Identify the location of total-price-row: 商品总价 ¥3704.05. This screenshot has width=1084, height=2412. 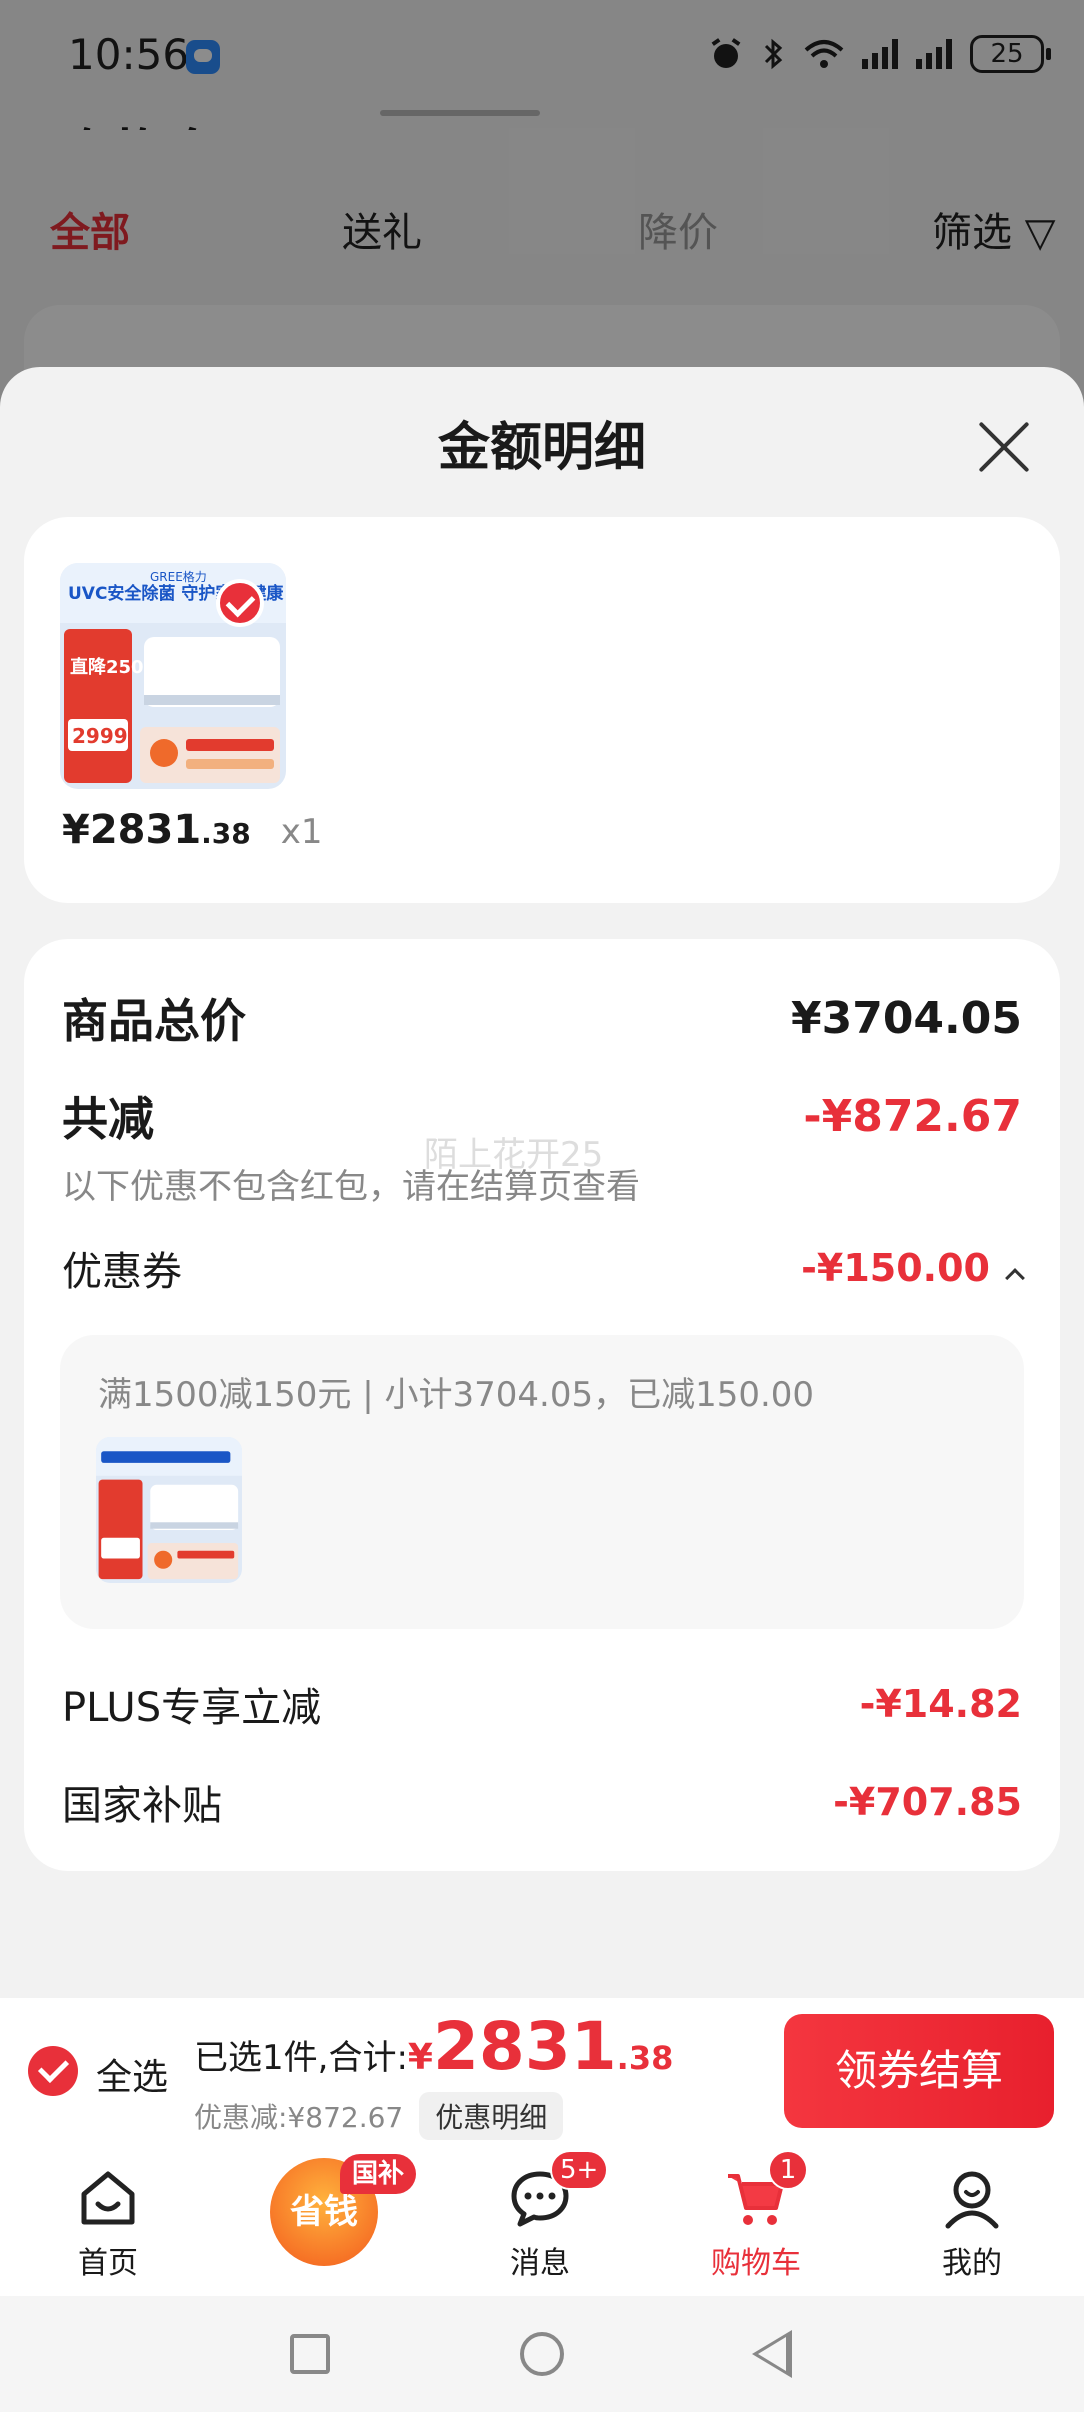
(542, 1018).